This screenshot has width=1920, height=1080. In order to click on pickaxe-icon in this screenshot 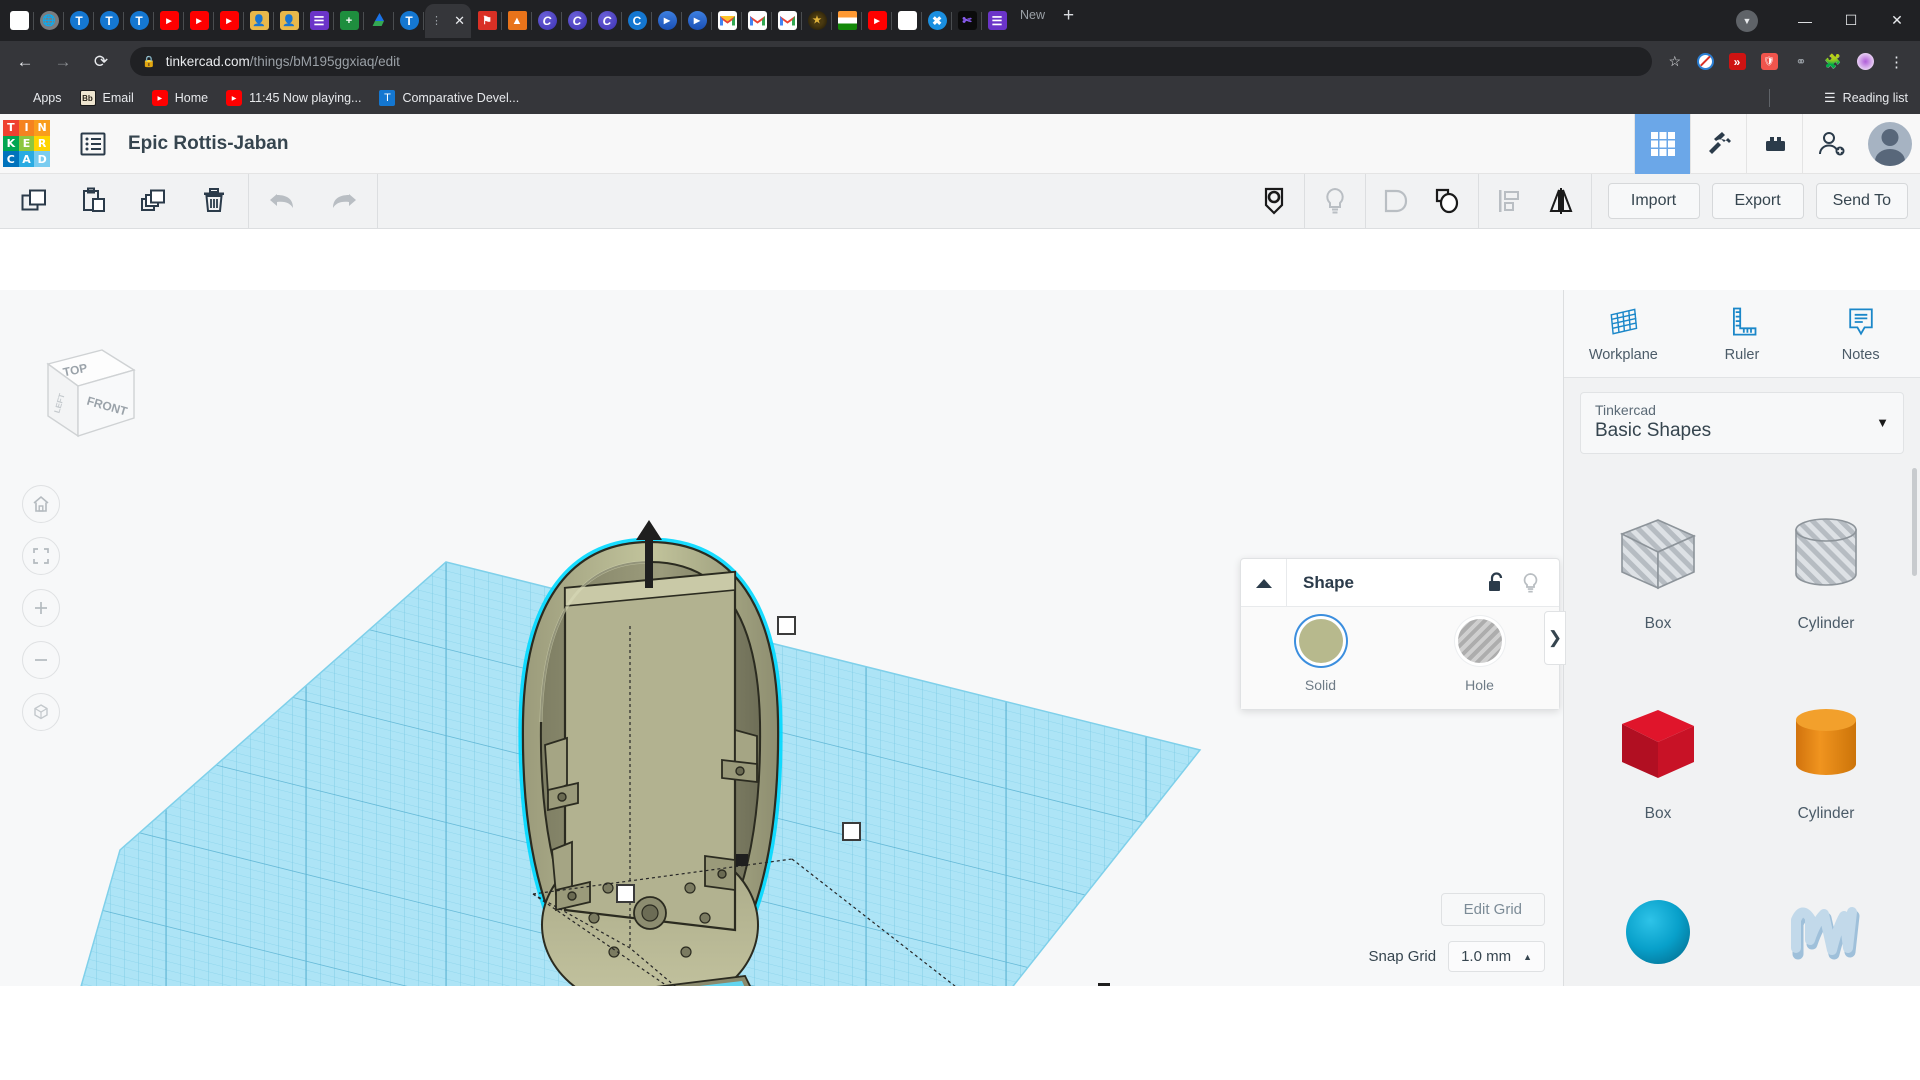, I will do `click(1718, 143)`.